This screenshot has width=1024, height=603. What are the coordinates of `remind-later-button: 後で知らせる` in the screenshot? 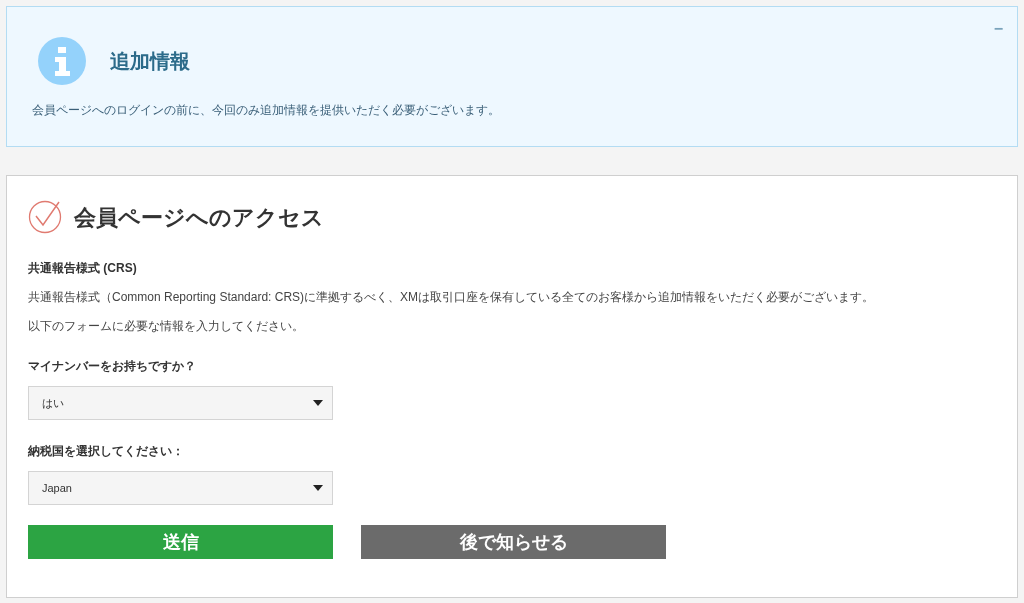 It's located at (513, 542).